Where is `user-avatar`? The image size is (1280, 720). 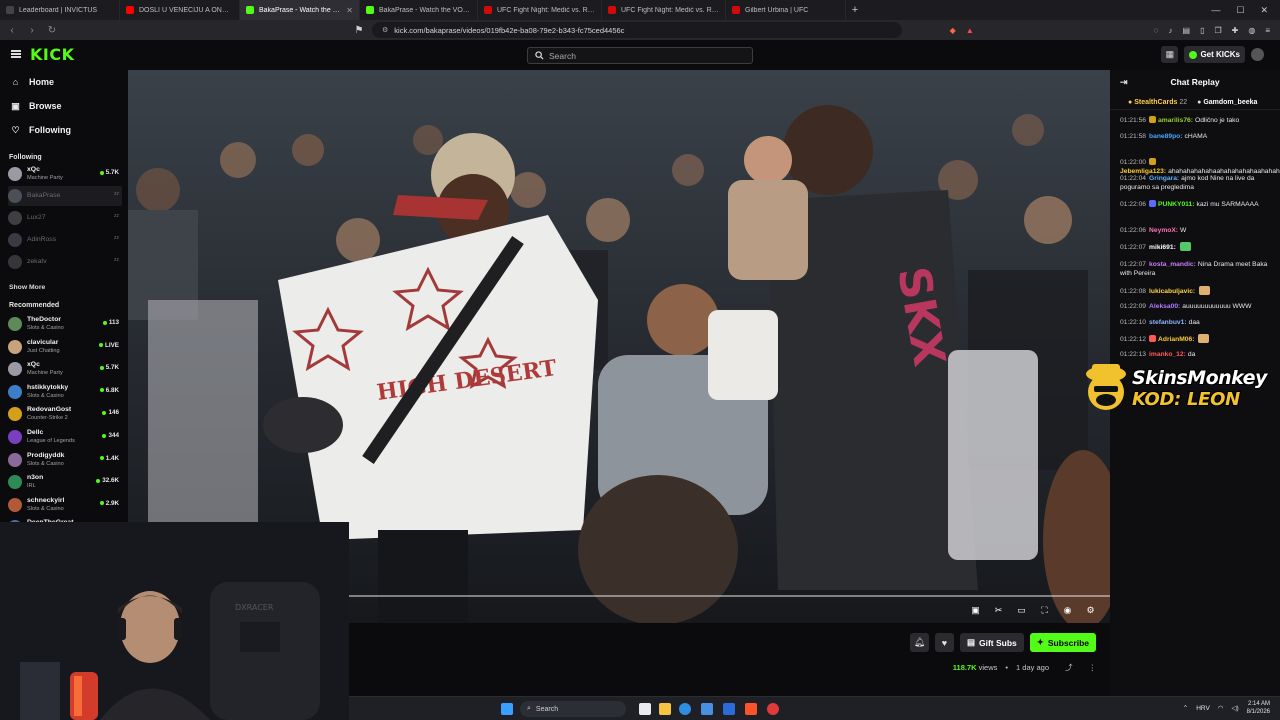 user-avatar is located at coordinates (1257, 54).